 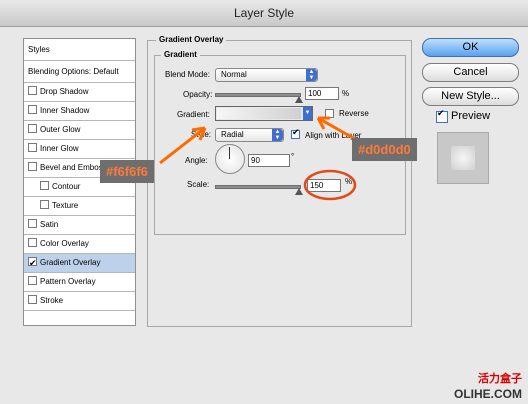 What do you see at coordinates (384, 149) in the screenshot?
I see `annotation-right-color: #d0d0d0` at bounding box center [384, 149].